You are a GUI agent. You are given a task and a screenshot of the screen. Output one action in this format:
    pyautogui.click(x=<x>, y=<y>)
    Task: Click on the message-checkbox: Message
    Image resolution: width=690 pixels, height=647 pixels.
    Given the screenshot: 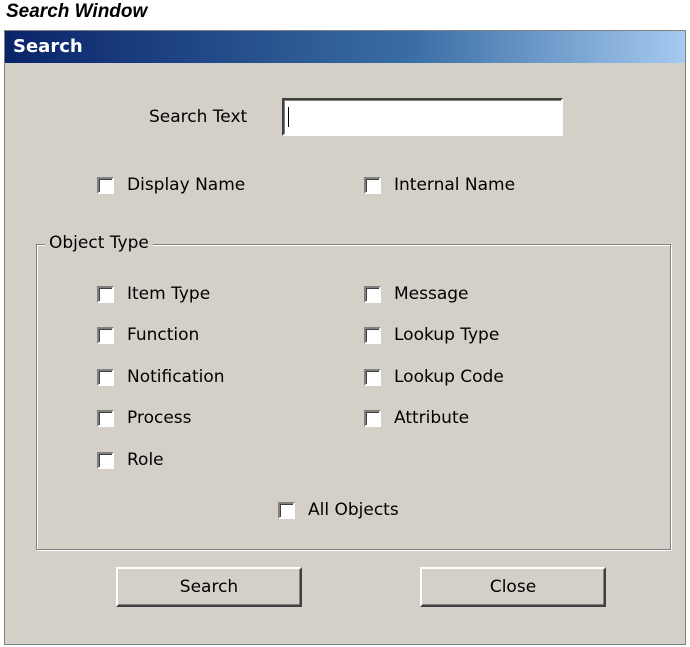 What is the action you would take?
    pyautogui.click(x=416, y=294)
    